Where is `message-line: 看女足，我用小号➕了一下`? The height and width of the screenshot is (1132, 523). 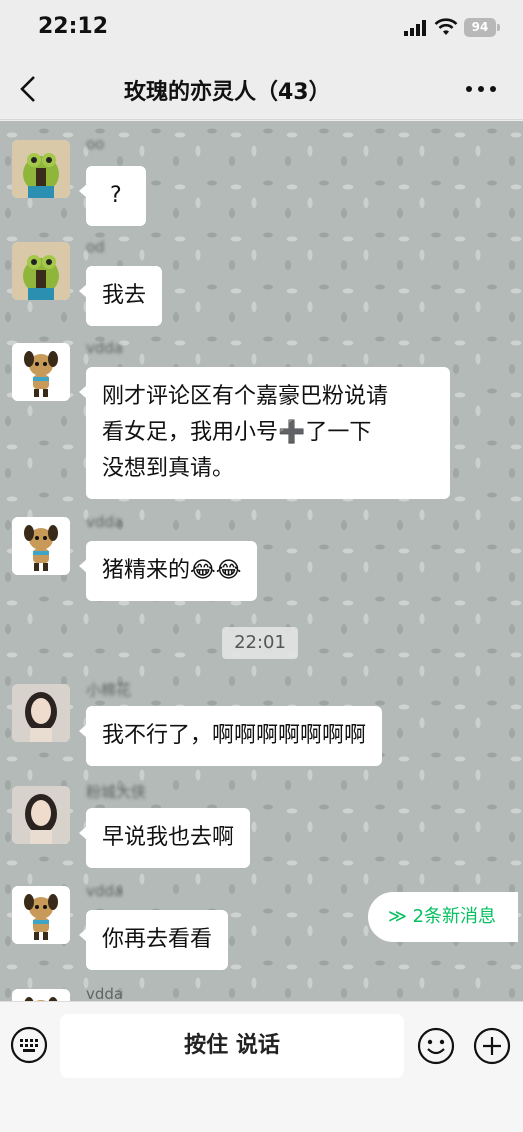 message-line: 看女足，我用小号➕了一下 is located at coordinates (237, 432).